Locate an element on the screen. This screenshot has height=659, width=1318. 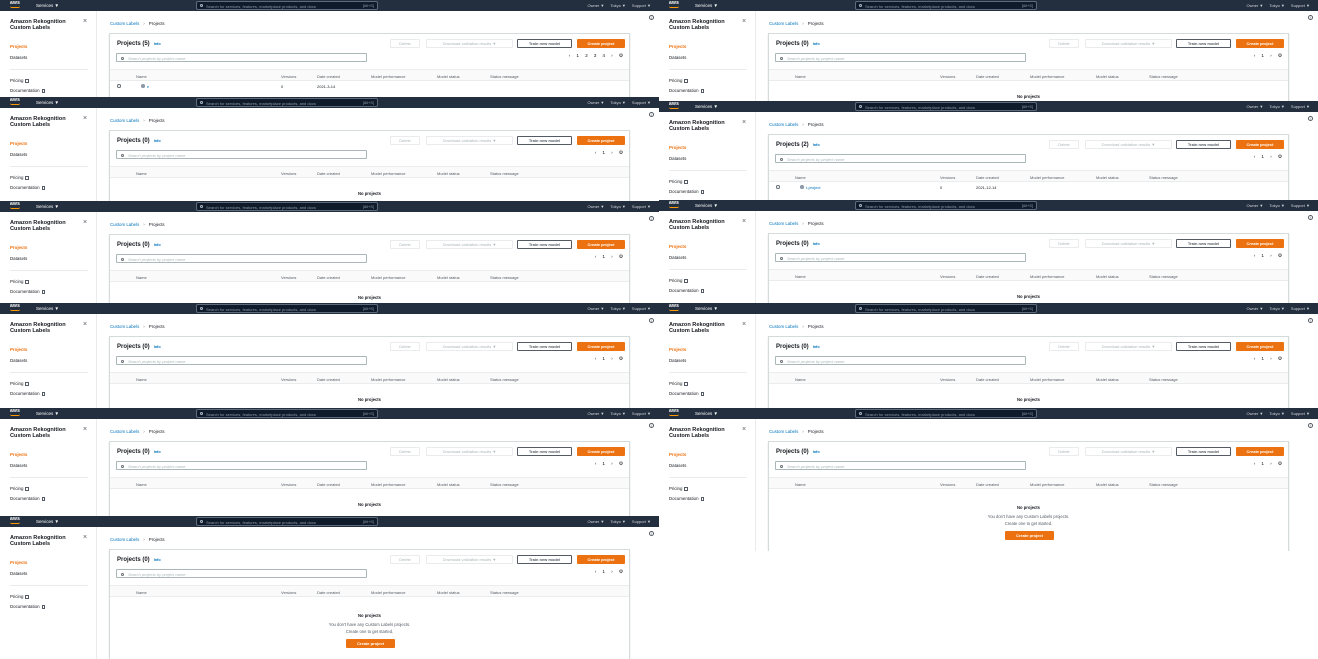
train-new-model-button: Train new model is located at coordinates (544, 451).